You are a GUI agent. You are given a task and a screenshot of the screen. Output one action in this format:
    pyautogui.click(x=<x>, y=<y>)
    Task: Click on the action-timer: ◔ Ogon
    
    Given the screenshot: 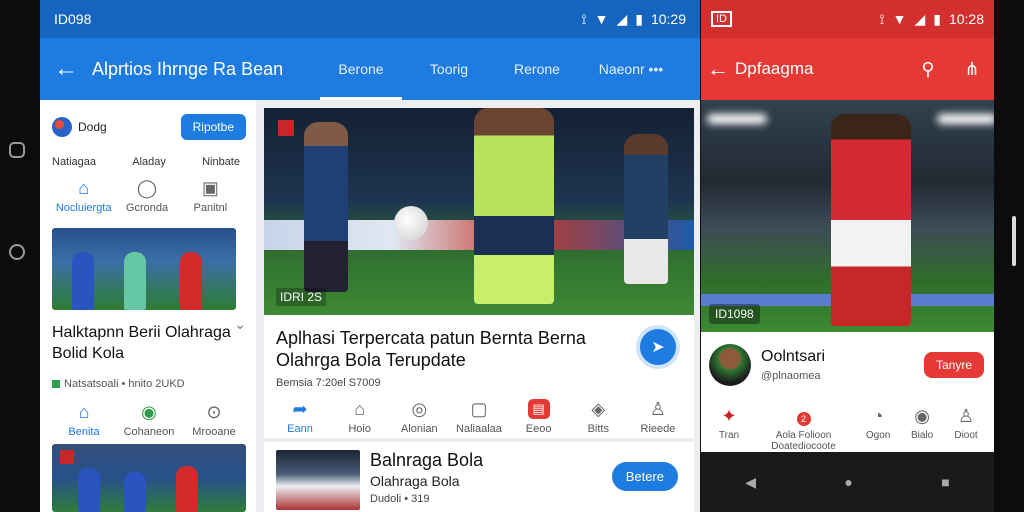 What is the action you would take?
    pyautogui.click(x=878, y=429)
    